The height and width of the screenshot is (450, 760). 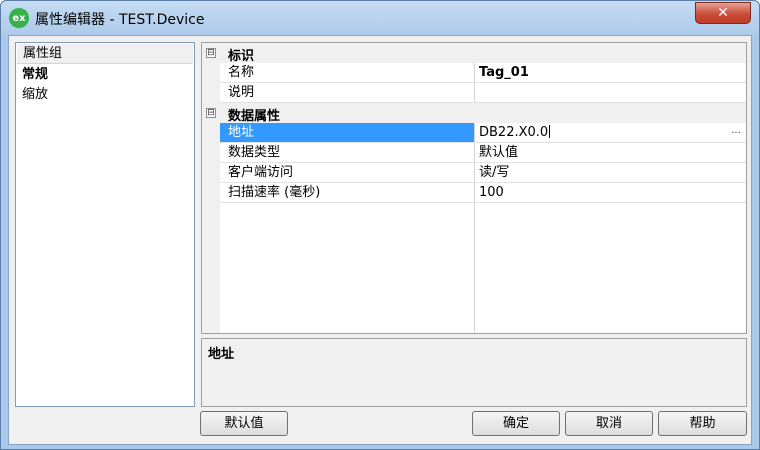 What do you see at coordinates (474, 113) in the screenshot?
I see `category-data-properties: ⊟ 数据属性` at bounding box center [474, 113].